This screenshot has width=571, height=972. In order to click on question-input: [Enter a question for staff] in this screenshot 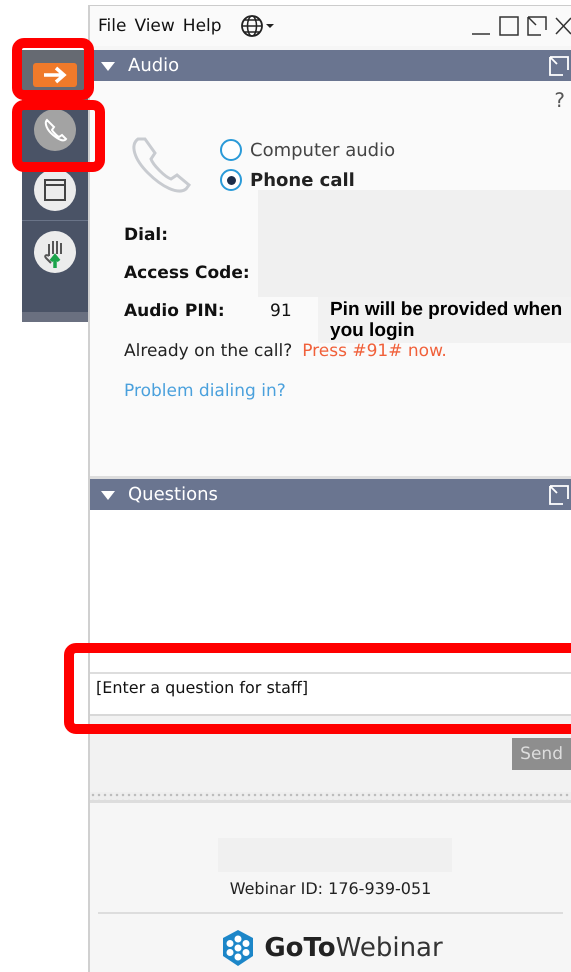, I will do `click(330, 695)`.